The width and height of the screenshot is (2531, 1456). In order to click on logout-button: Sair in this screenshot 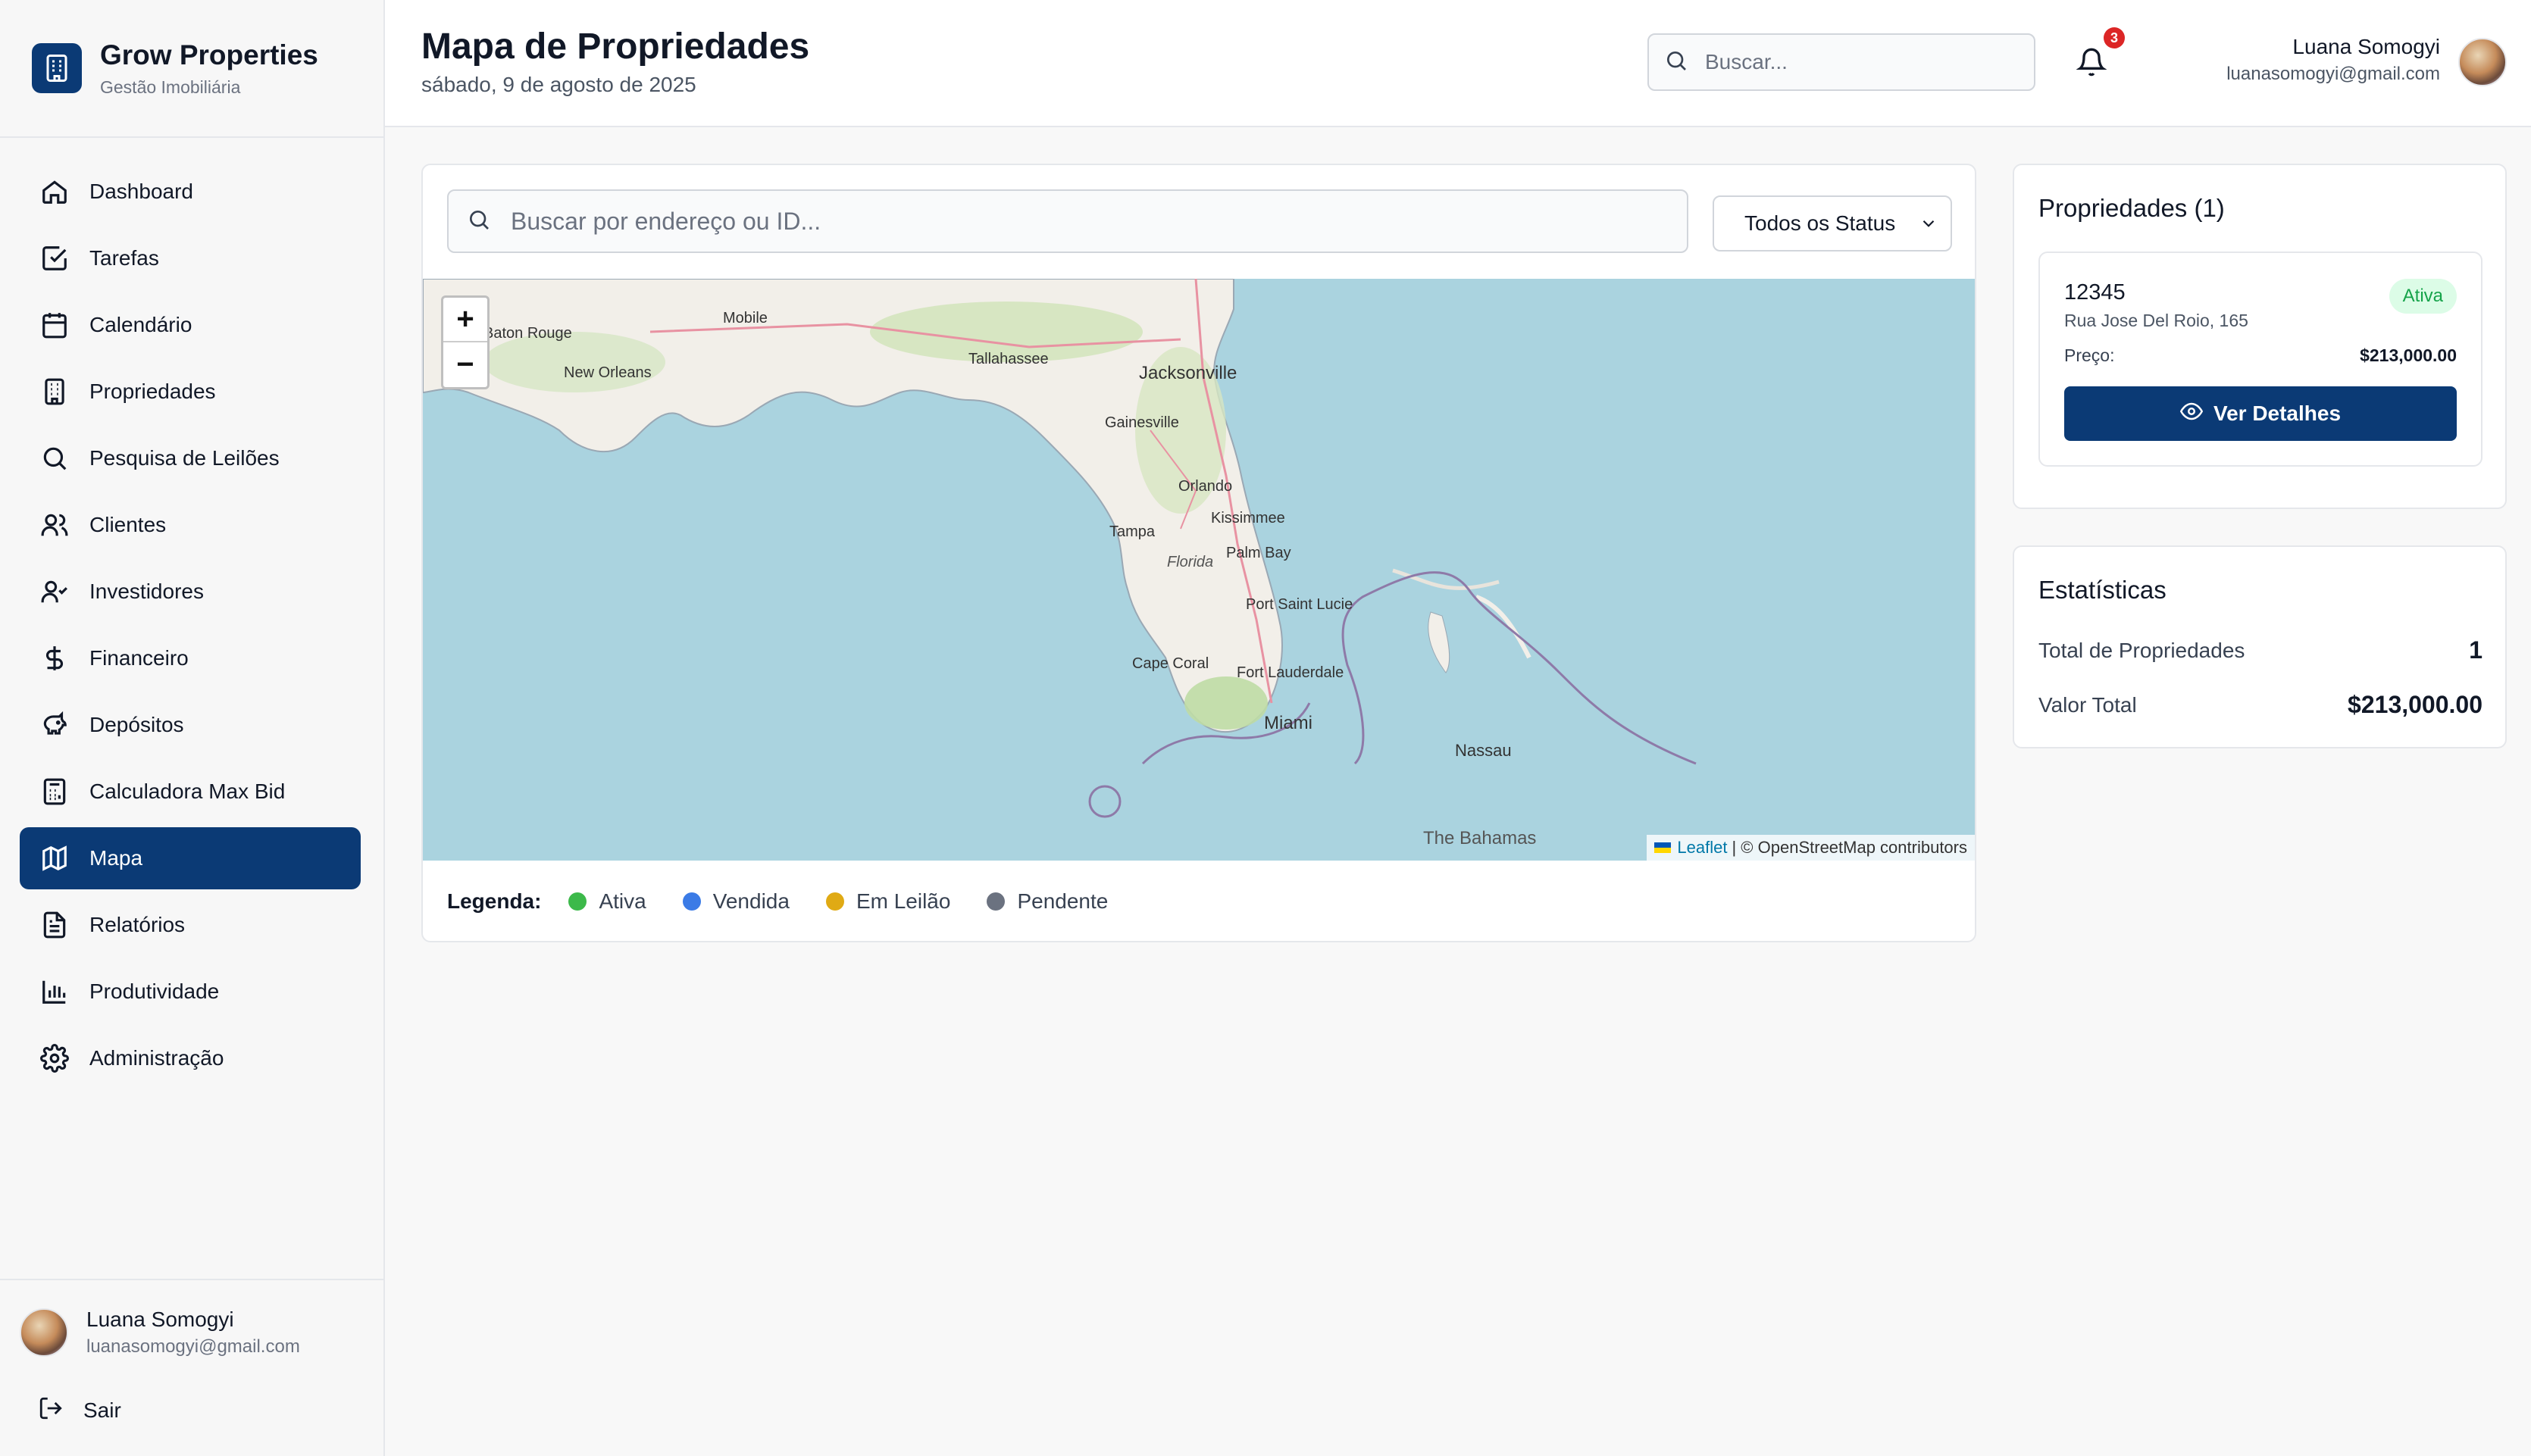, I will do `click(79, 1410)`.